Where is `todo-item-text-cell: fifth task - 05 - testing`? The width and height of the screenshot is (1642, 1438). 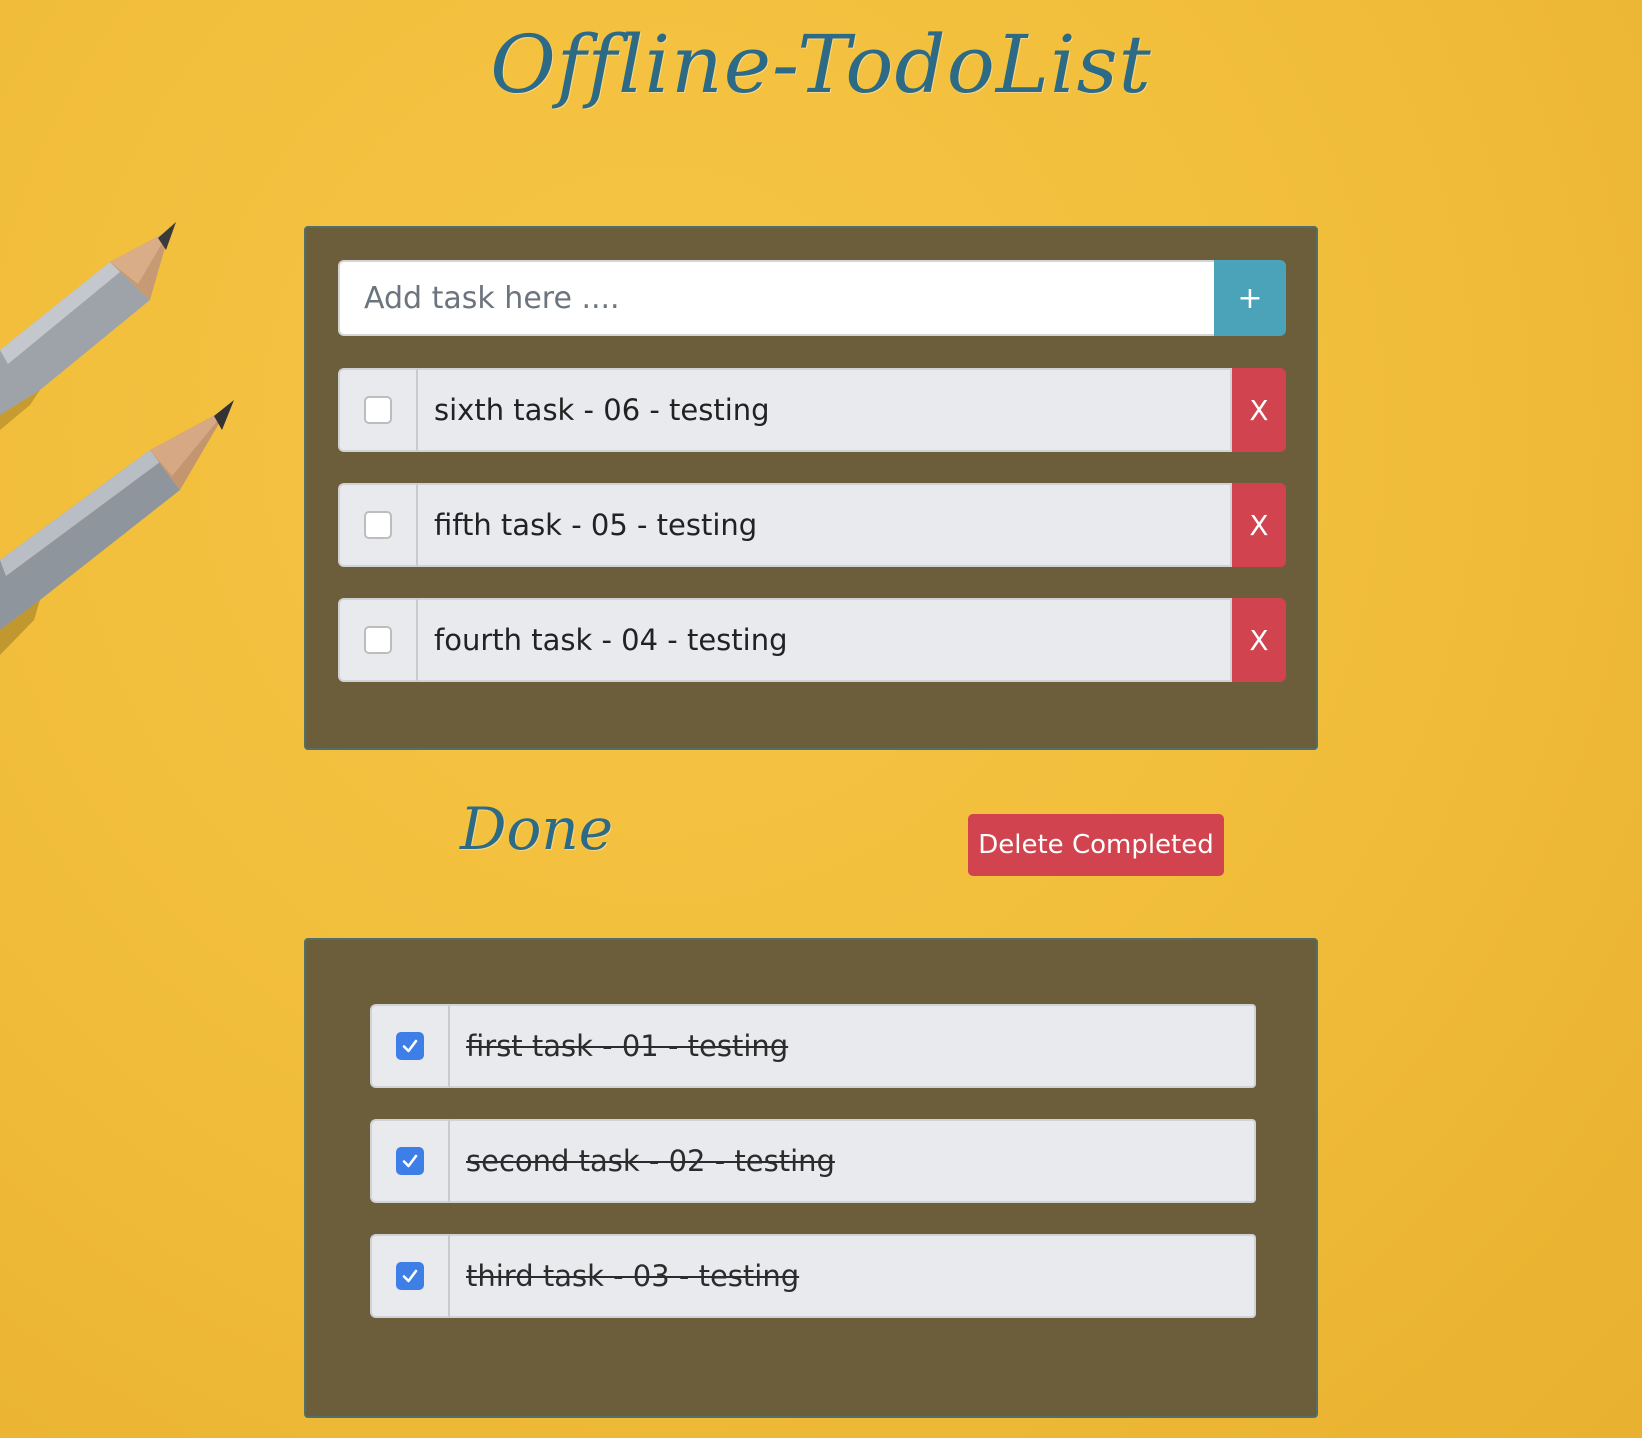 todo-item-text-cell: fifth task - 05 - testing is located at coordinates (825, 525).